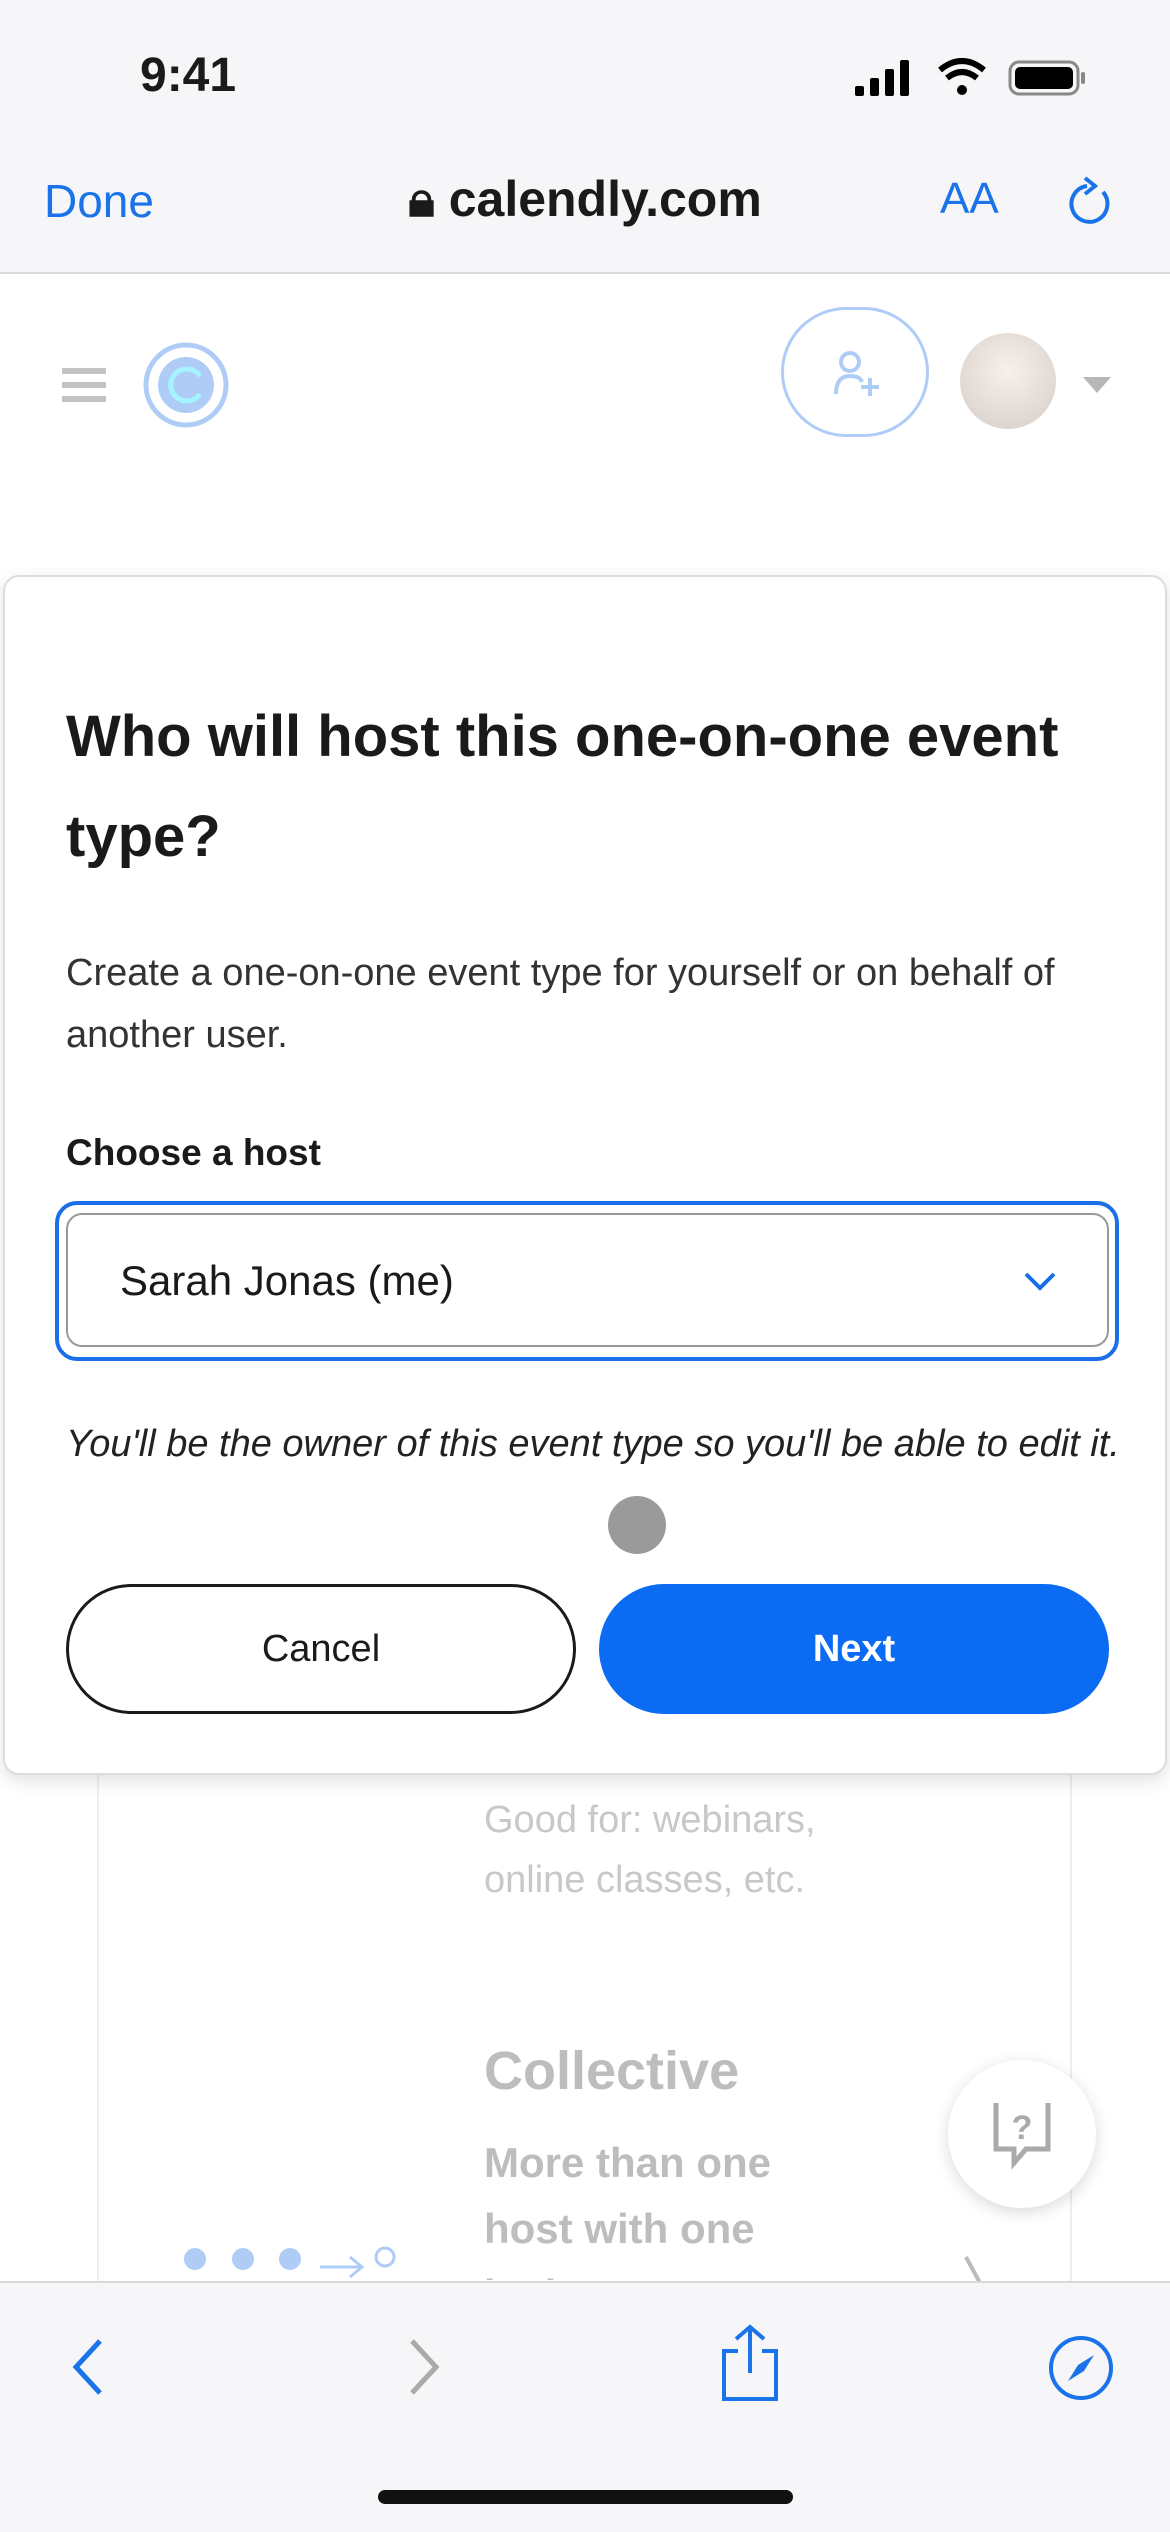  I want to click on good-for-text: Good for: webinars, online classes, etc., so click(650, 1850).